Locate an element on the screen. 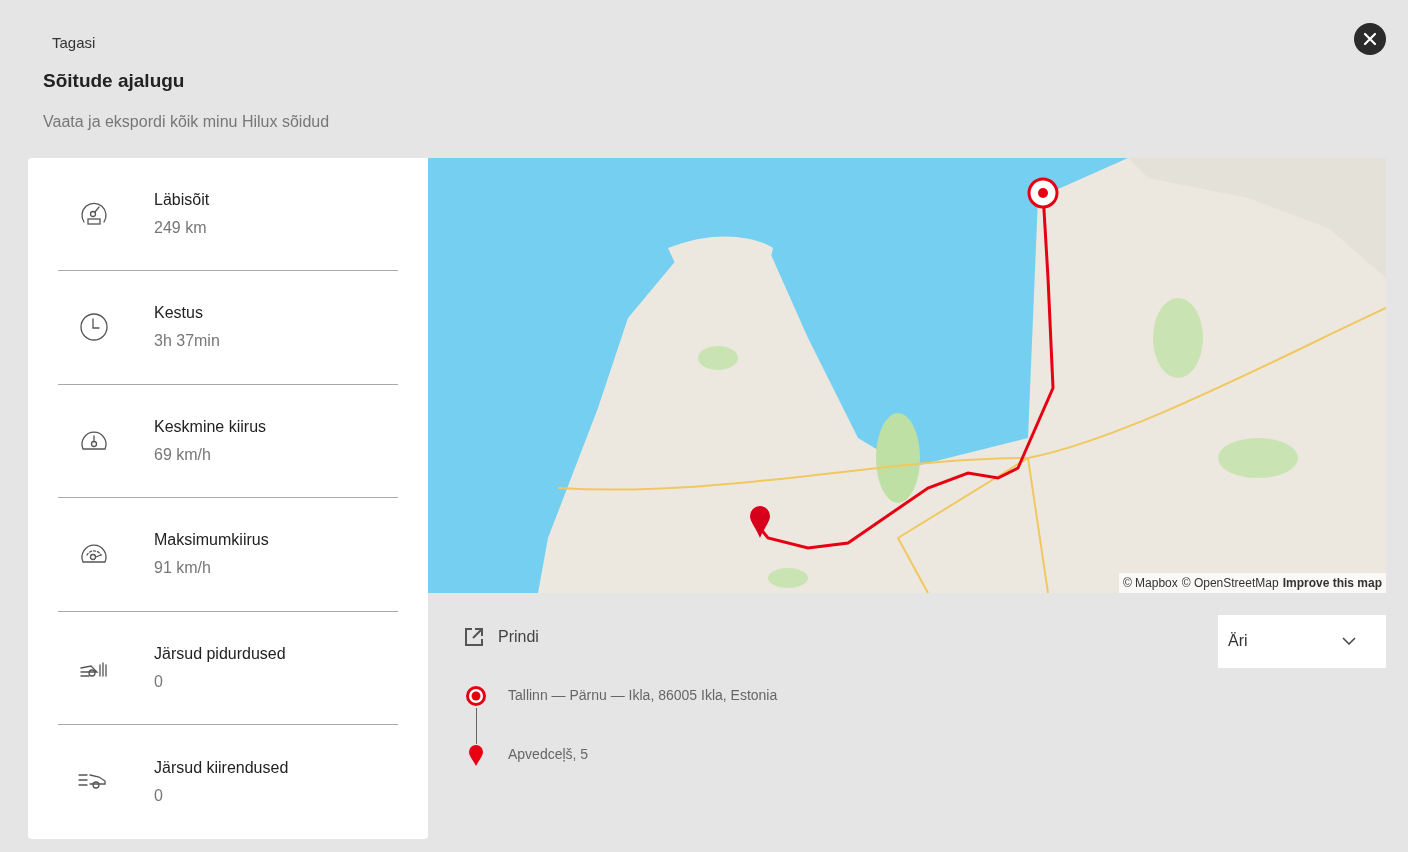  stat-label: Keskmine kiirus is located at coordinates (210, 426).